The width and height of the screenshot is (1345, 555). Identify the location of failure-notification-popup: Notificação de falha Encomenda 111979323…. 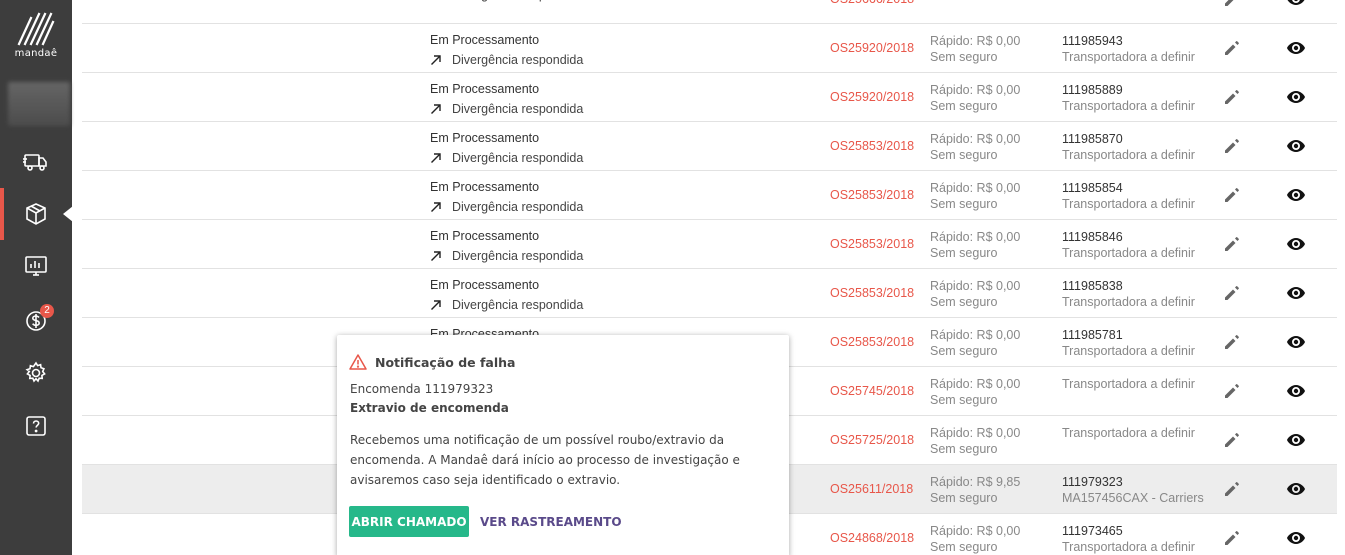
(563, 445).